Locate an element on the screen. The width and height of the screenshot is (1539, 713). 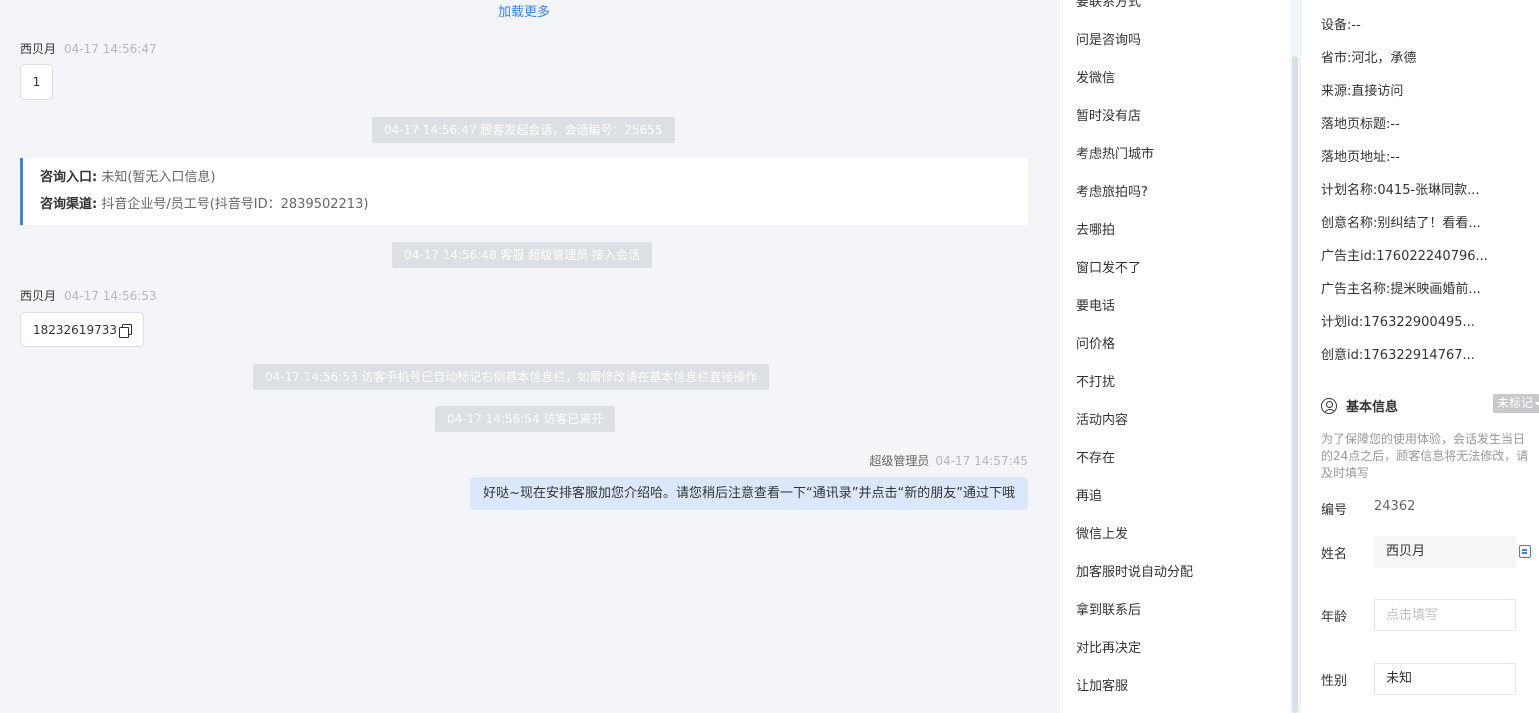
info-value: 河北，承德 is located at coordinates (1384, 58).